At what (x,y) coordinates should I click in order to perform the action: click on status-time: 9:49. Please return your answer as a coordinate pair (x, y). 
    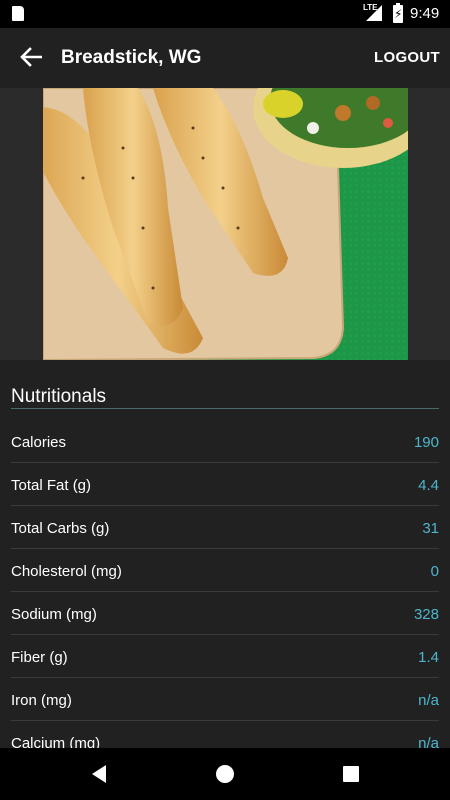
    Looking at the image, I should click on (425, 13).